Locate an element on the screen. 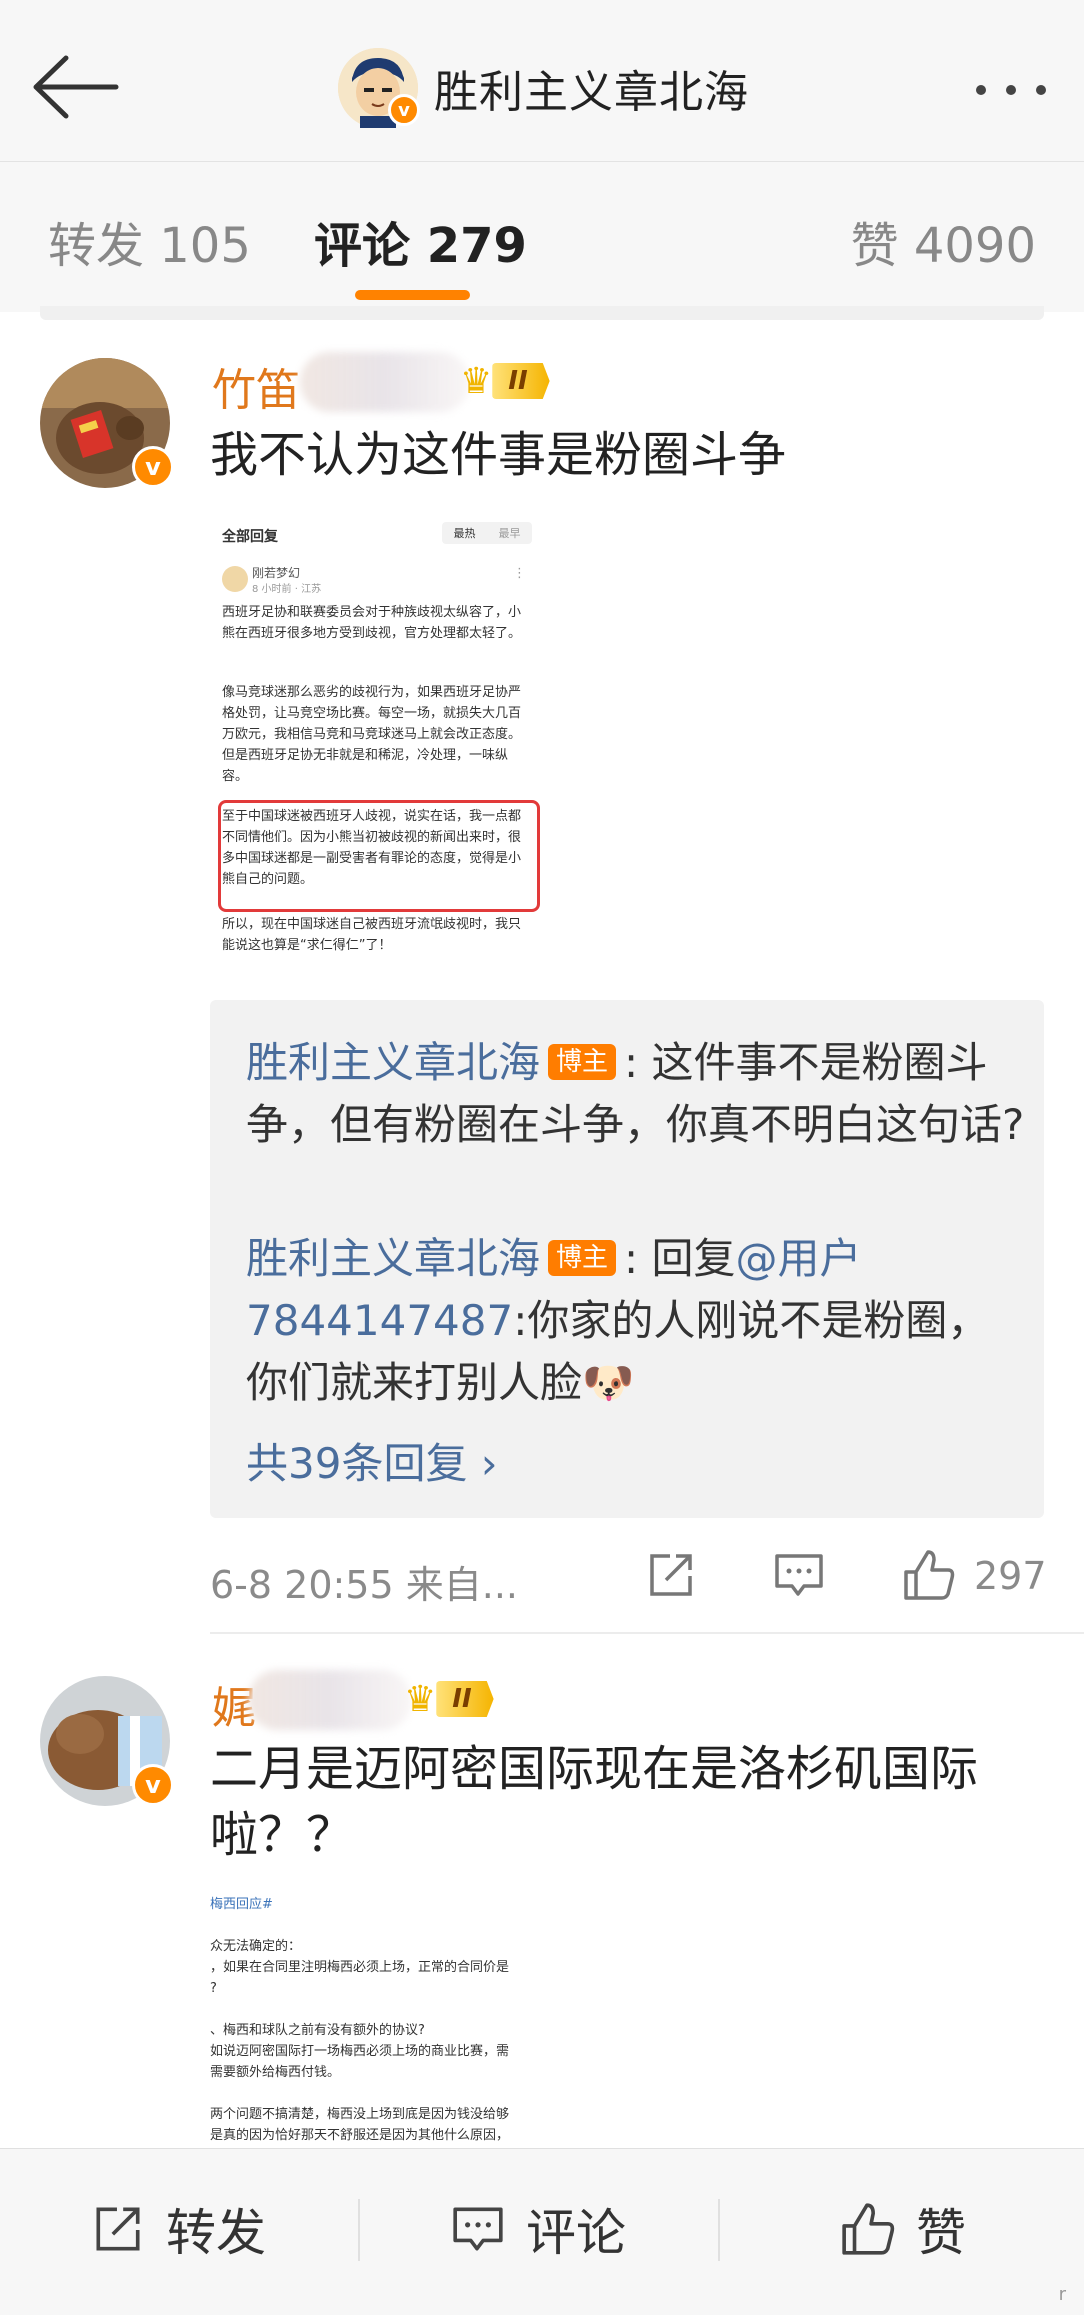  top-bar: v 胜利主义章北海 is located at coordinates (542, 81).